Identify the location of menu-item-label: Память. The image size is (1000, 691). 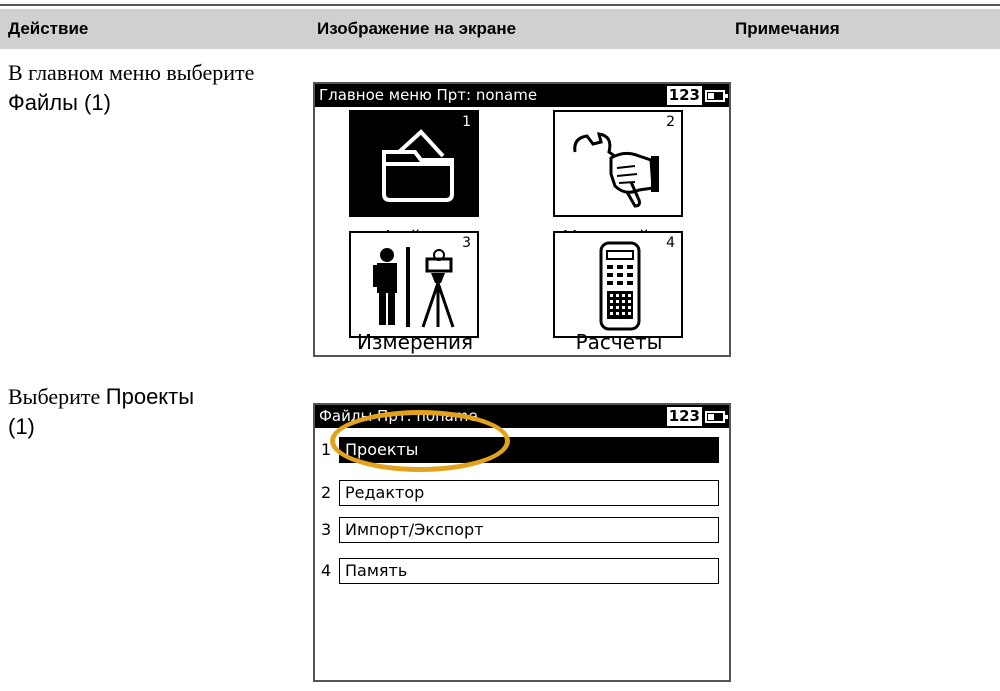
(529, 571).